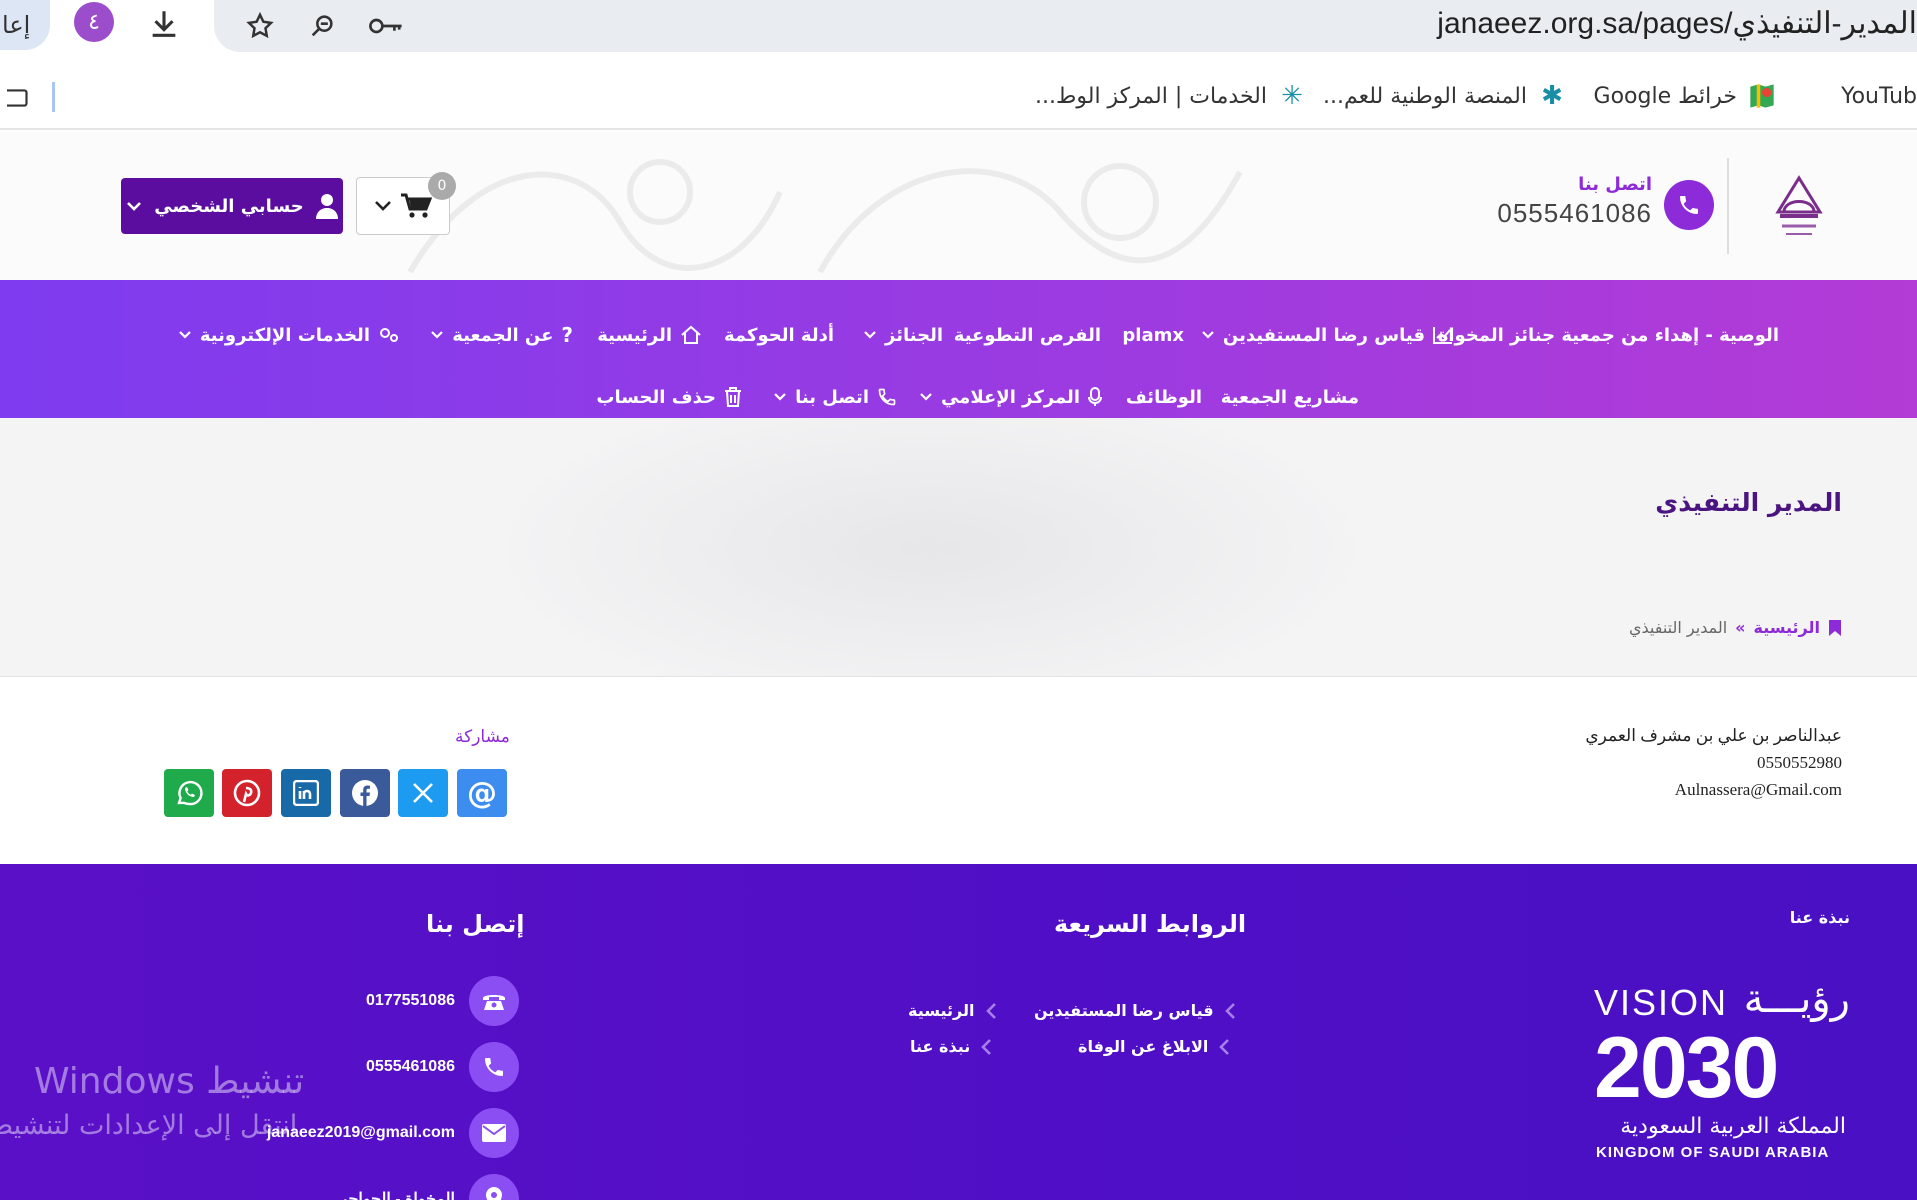  Describe the element at coordinates (410, 1066) in the screenshot. I see `footer-contact-value: 0555461086` at that location.